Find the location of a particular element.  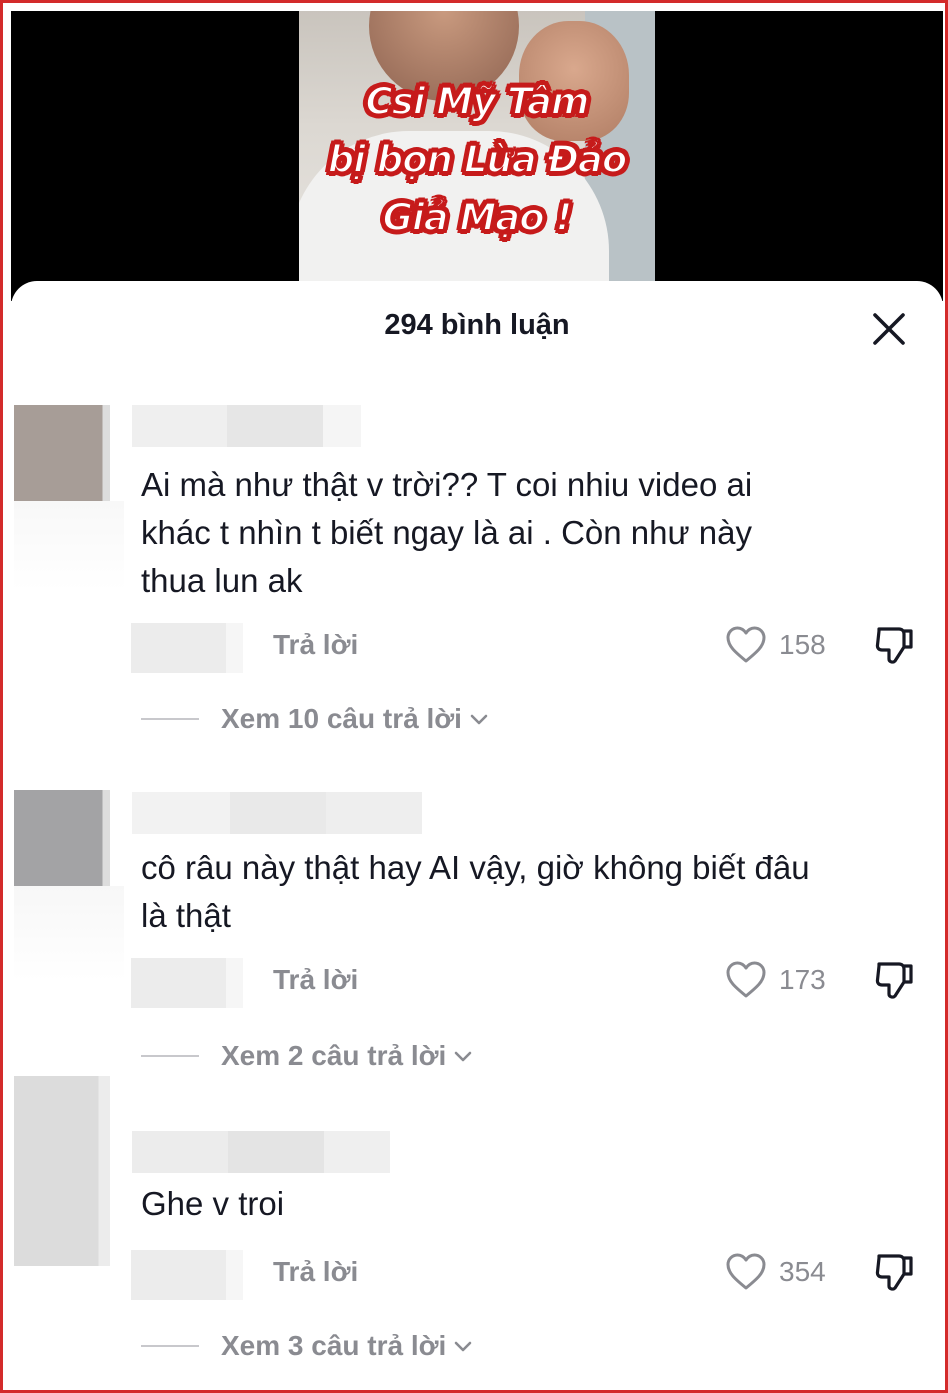

close-icon is located at coordinates (889, 329).